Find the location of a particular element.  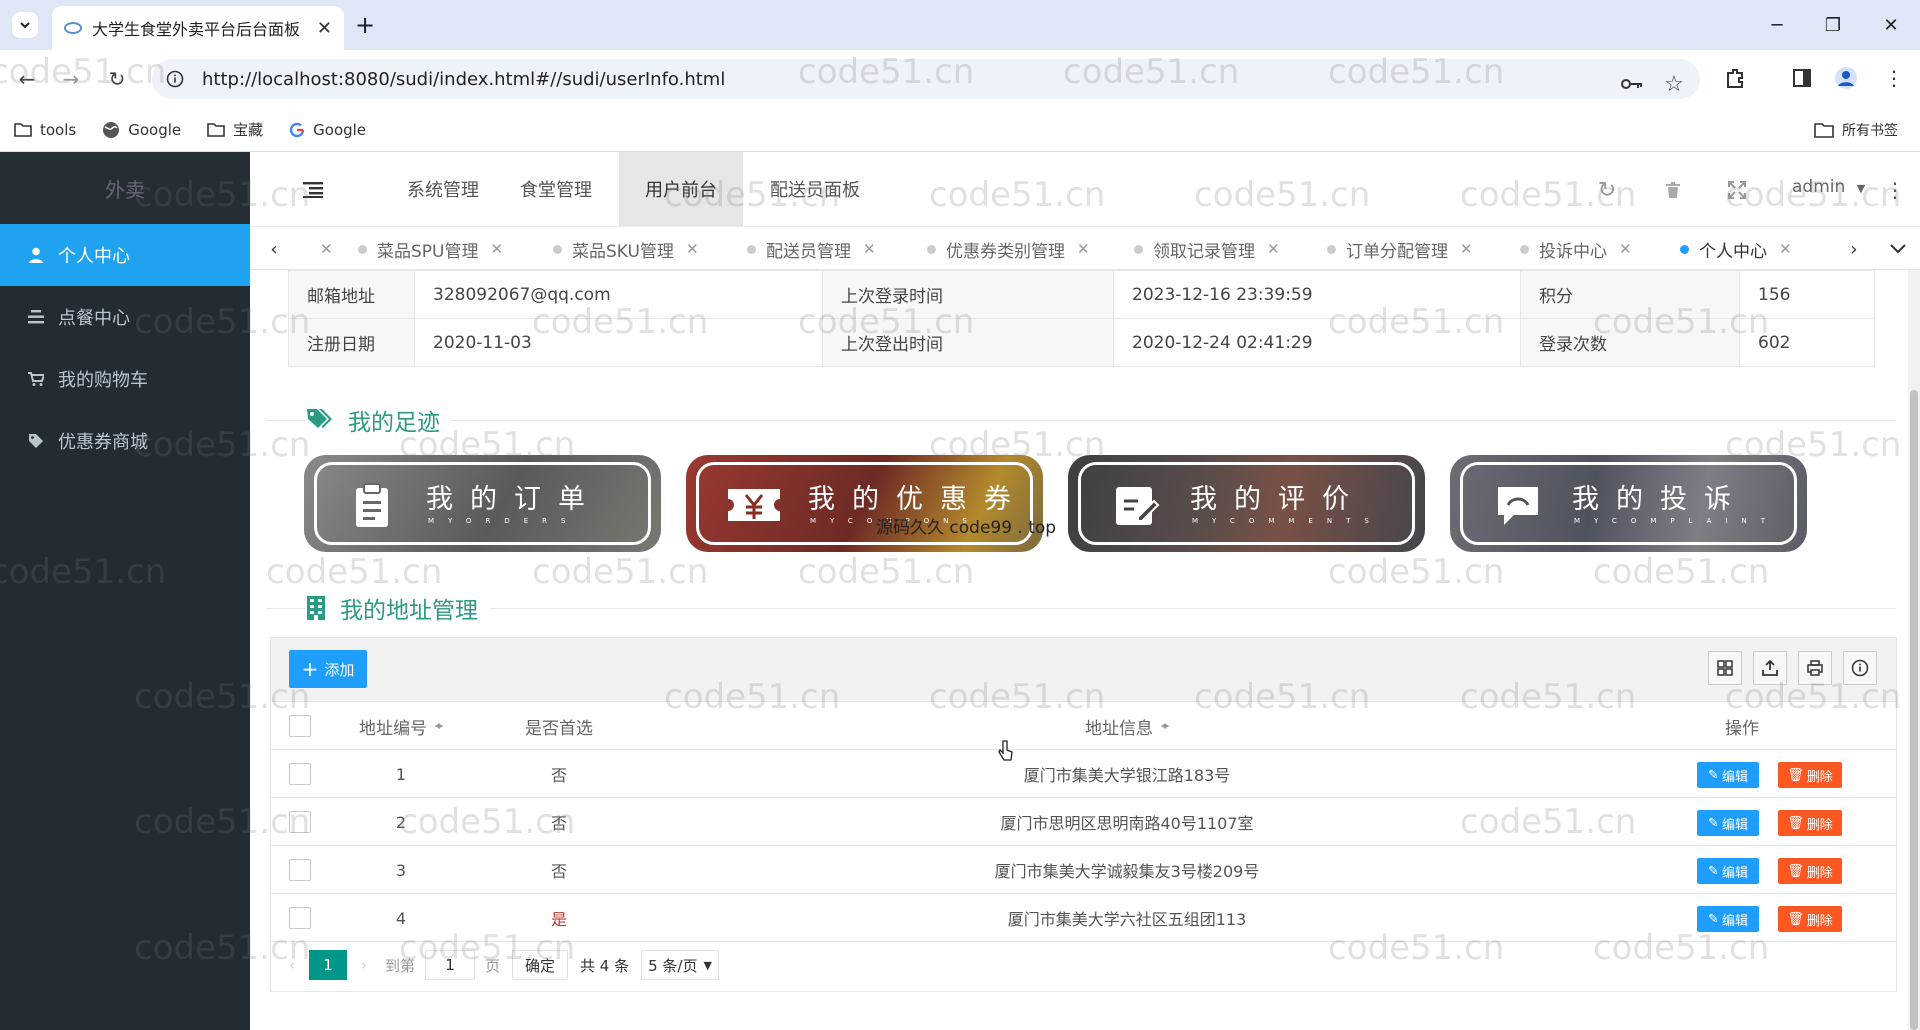

refresh-icon: ↻ is located at coordinates (1607, 190).